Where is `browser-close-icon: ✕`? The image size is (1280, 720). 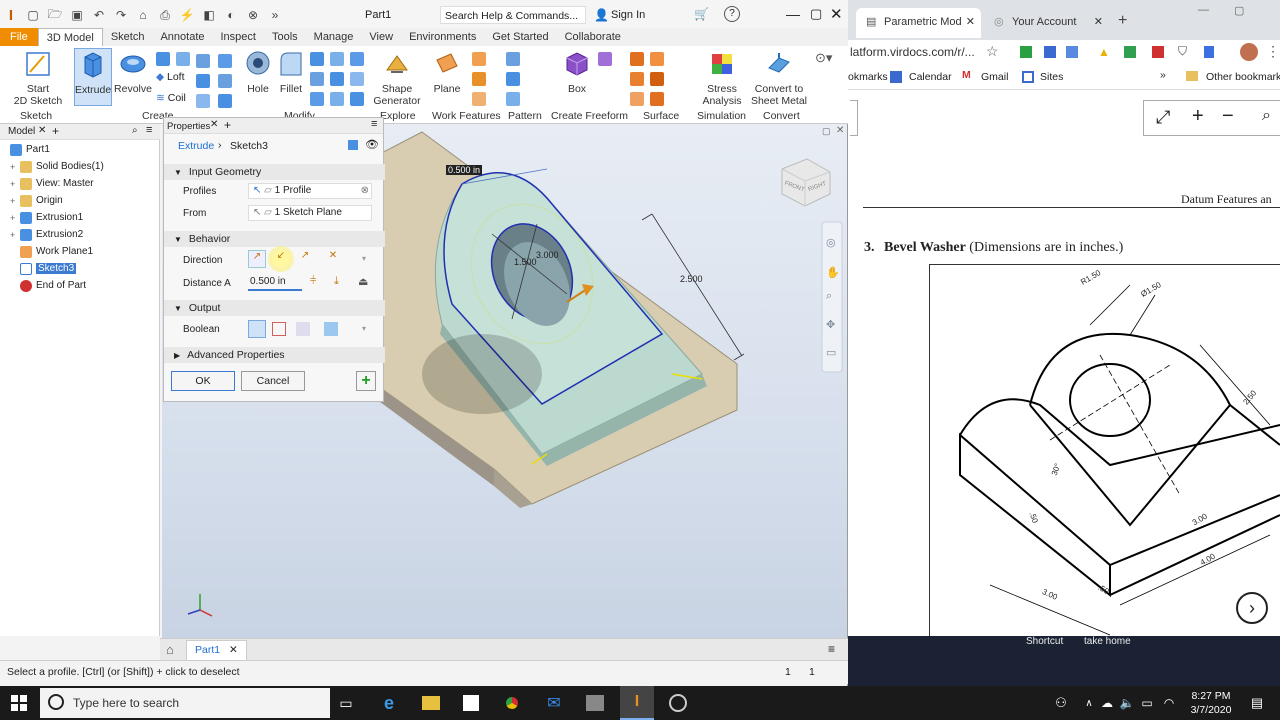
browser-close-icon: ✕ is located at coordinates (42, 130).